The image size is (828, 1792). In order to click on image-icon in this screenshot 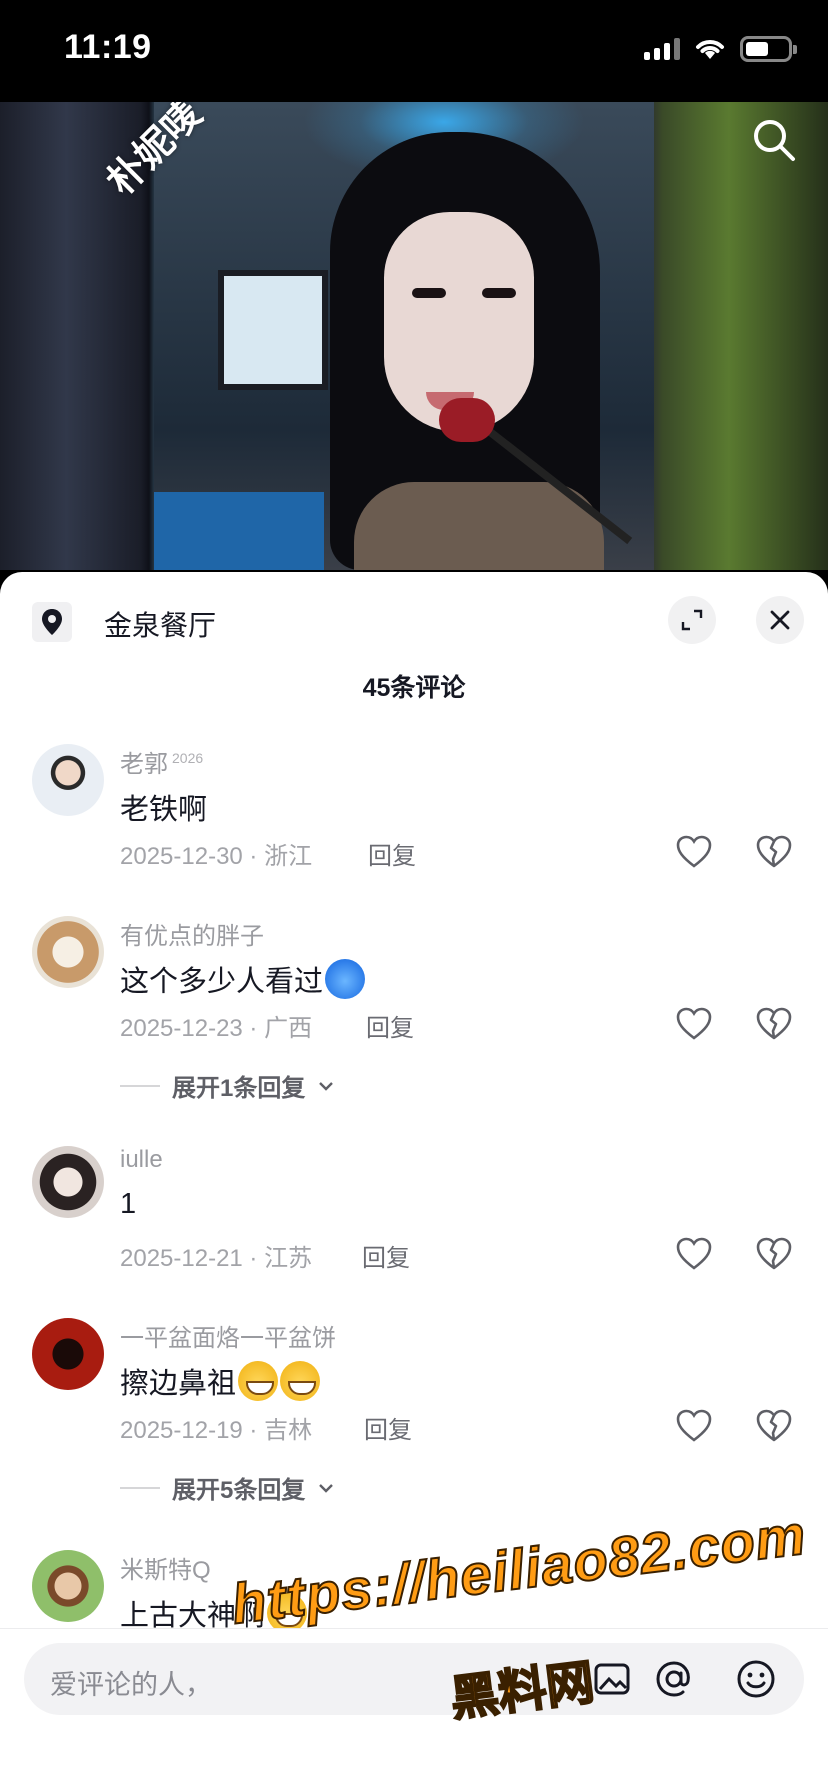, I will do `click(612, 1679)`.